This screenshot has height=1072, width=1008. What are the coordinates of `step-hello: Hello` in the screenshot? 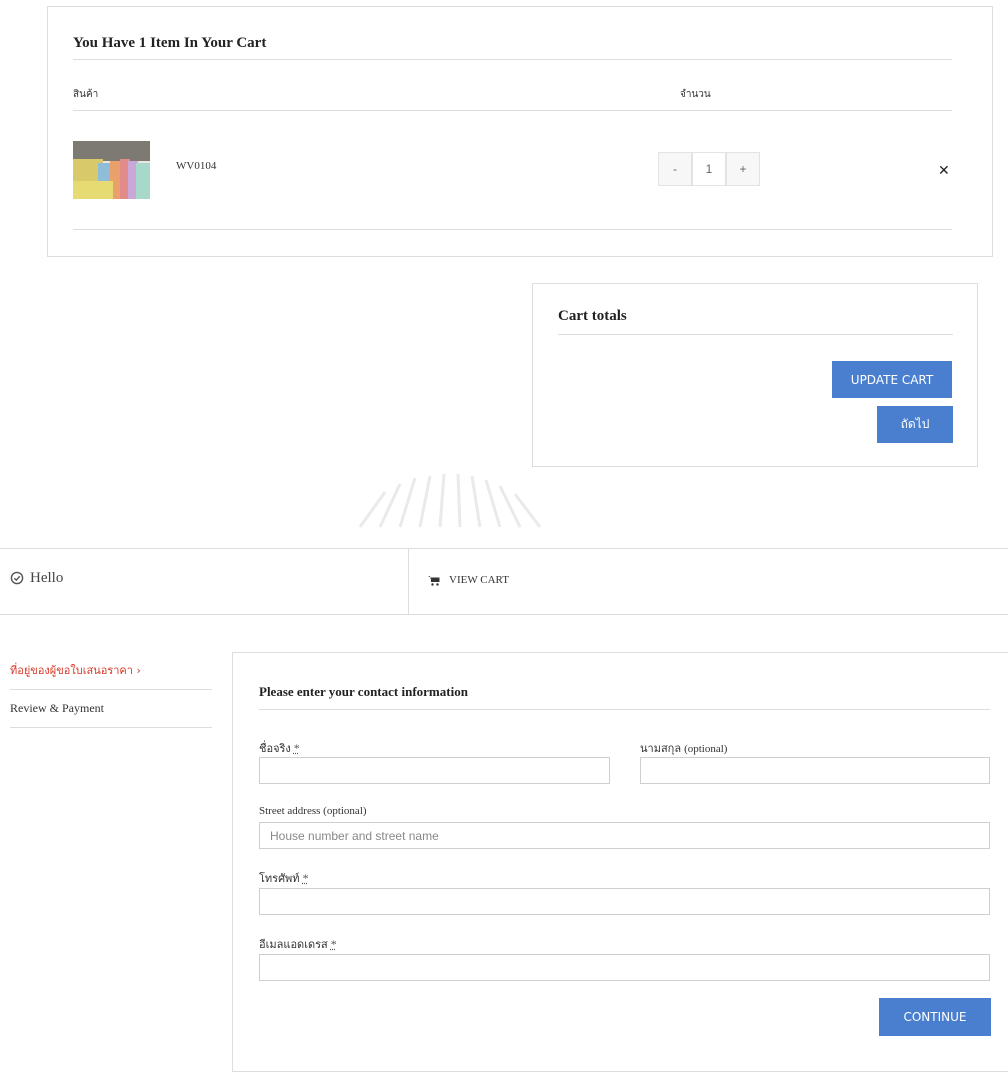 It's located at (36, 578).